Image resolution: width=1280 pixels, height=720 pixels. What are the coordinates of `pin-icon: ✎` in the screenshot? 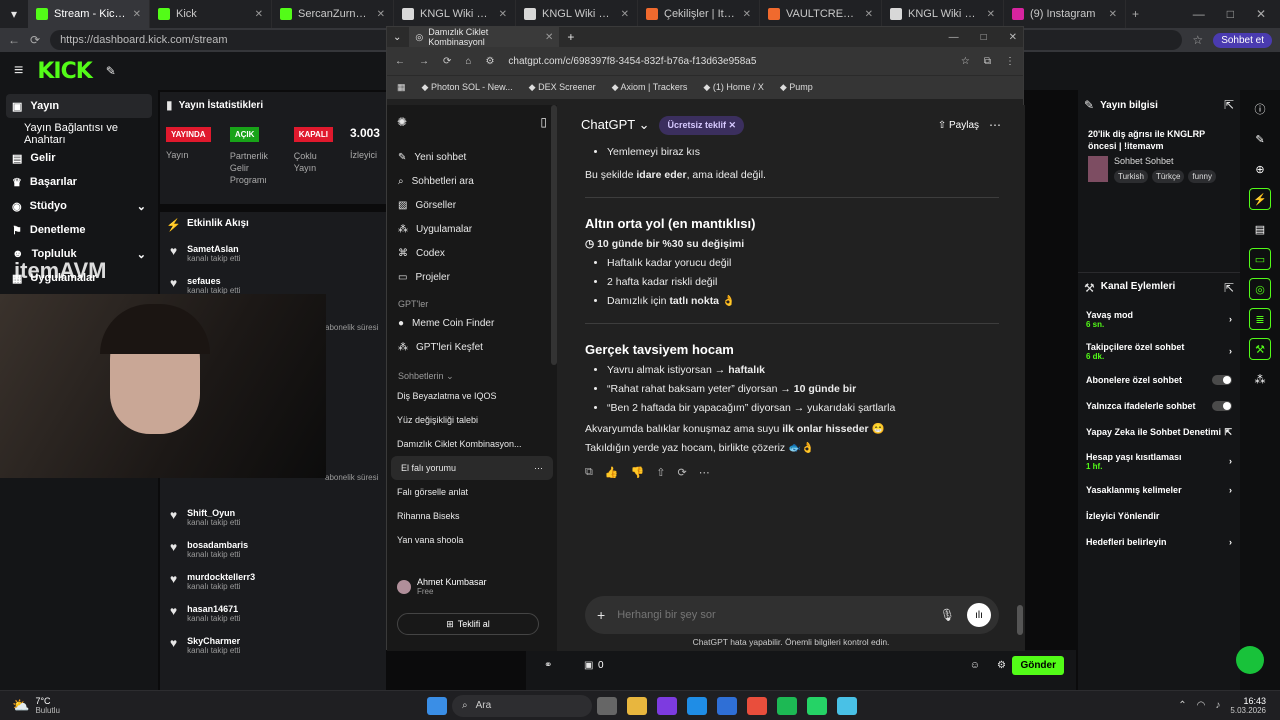 It's located at (111, 71).